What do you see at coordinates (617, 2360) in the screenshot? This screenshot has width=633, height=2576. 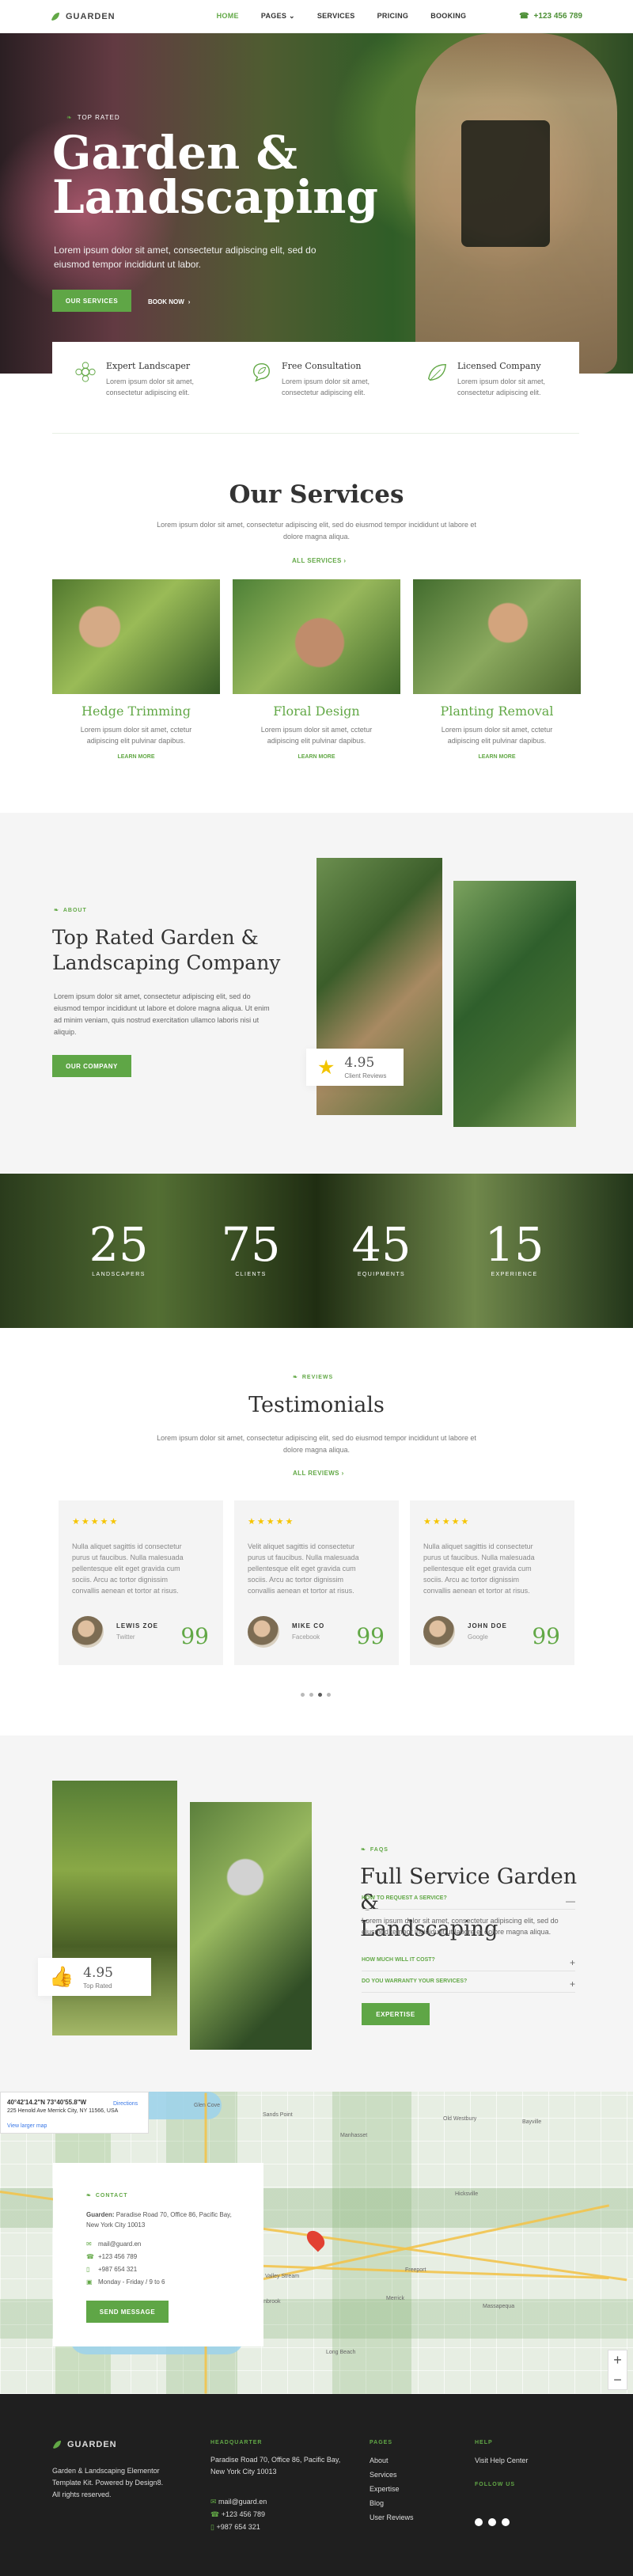 I see `zoom-in-icon: +` at bounding box center [617, 2360].